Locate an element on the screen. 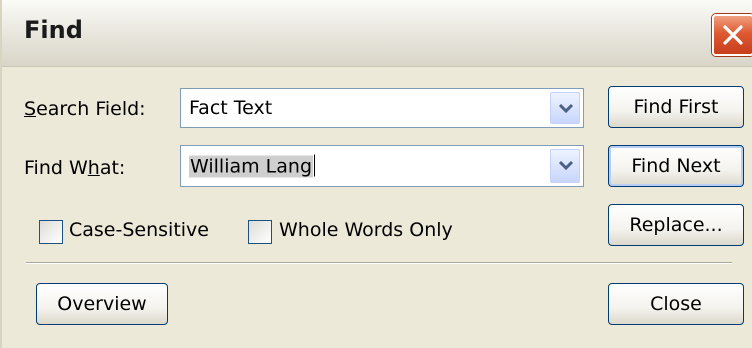  find-what-selected-text: William Lang is located at coordinates (251, 166).